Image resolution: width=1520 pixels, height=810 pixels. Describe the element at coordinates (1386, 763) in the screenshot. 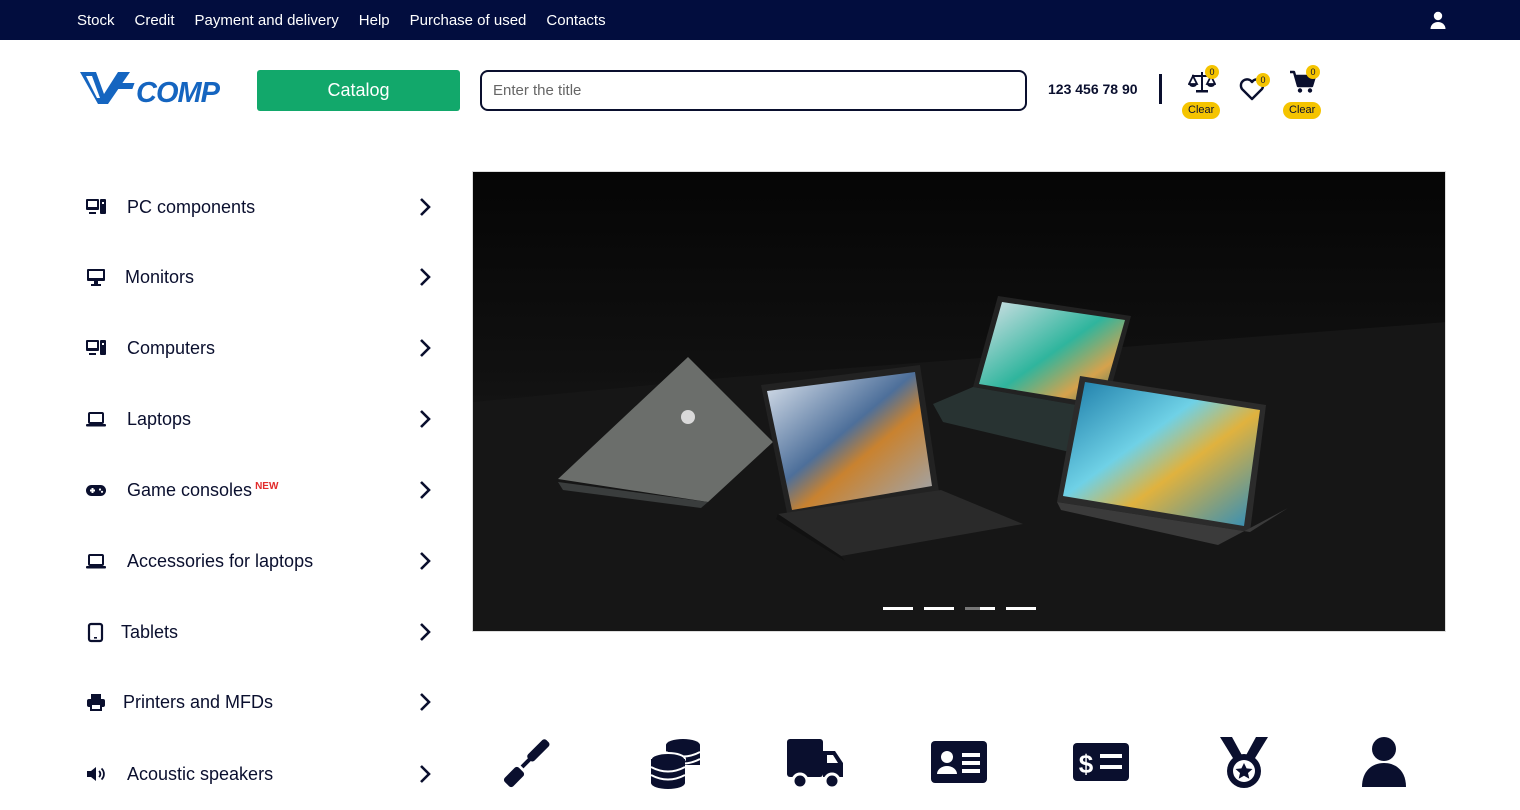

I see `user-icon` at that location.